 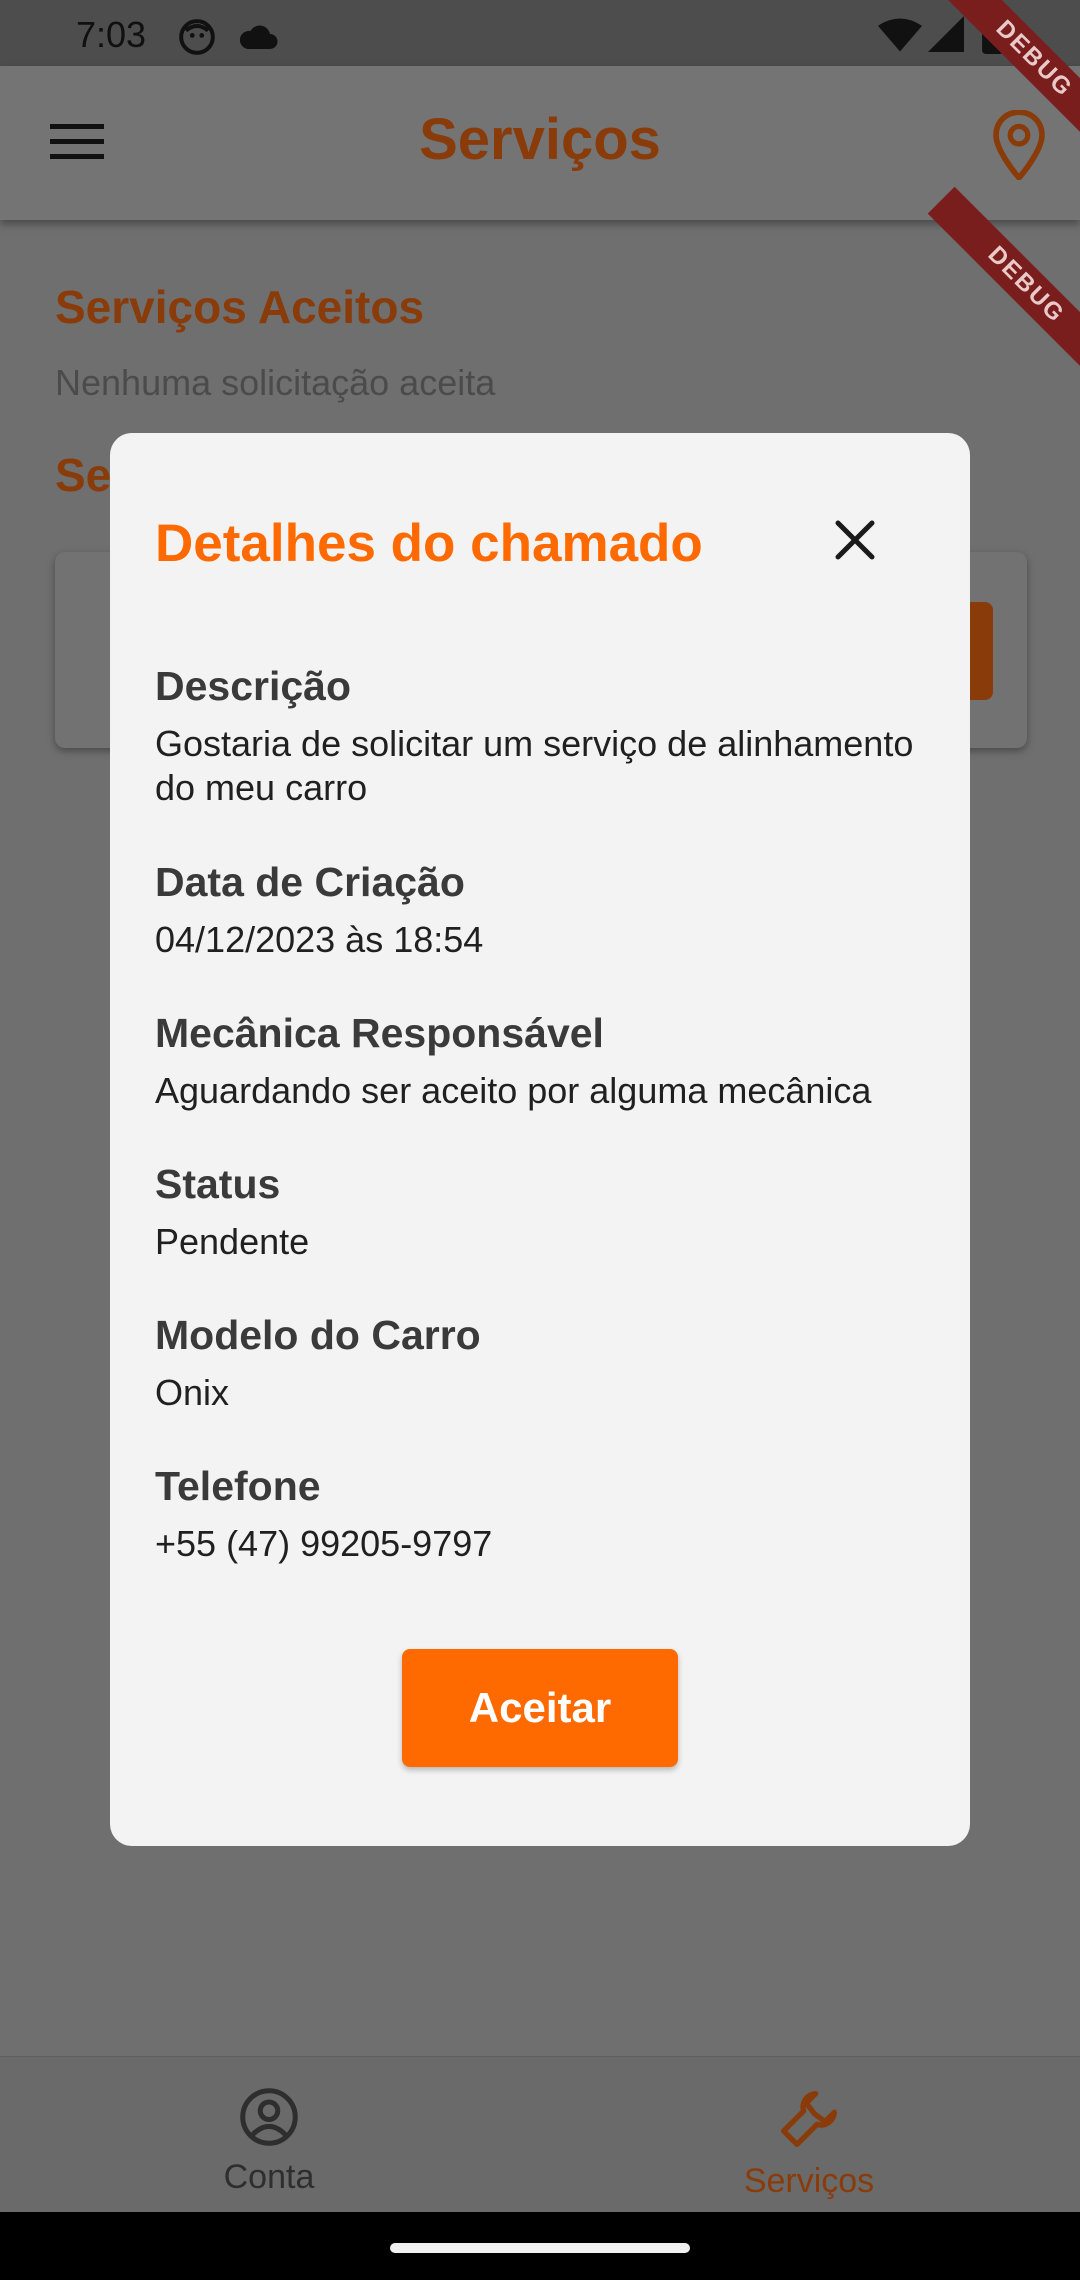 What do you see at coordinates (197, 39) in the screenshot?
I see `face-notification-icon` at bounding box center [197, 39].